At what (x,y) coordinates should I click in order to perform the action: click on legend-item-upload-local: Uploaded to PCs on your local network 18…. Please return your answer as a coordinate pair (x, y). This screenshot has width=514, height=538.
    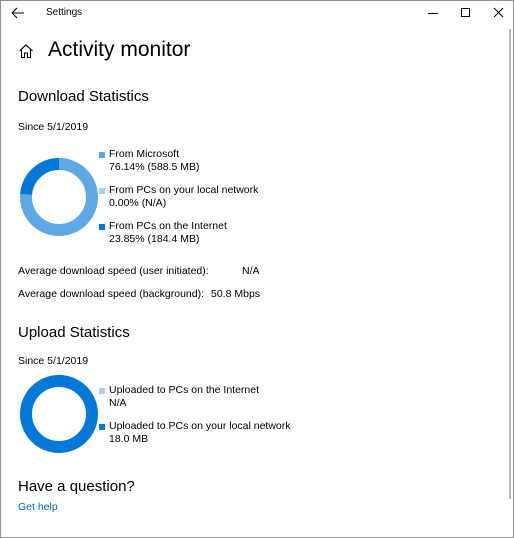
    Looking at the image, I should click on (229, 435).